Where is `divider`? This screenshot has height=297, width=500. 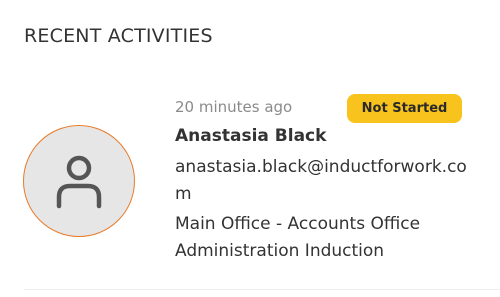
divider is located at coordinates (262, 289).